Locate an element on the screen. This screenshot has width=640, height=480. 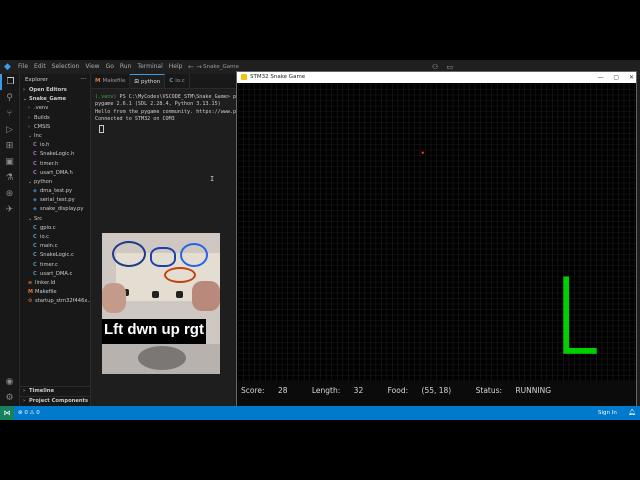
s-file-icon: ⚙ is located at coordinates (30, 301).